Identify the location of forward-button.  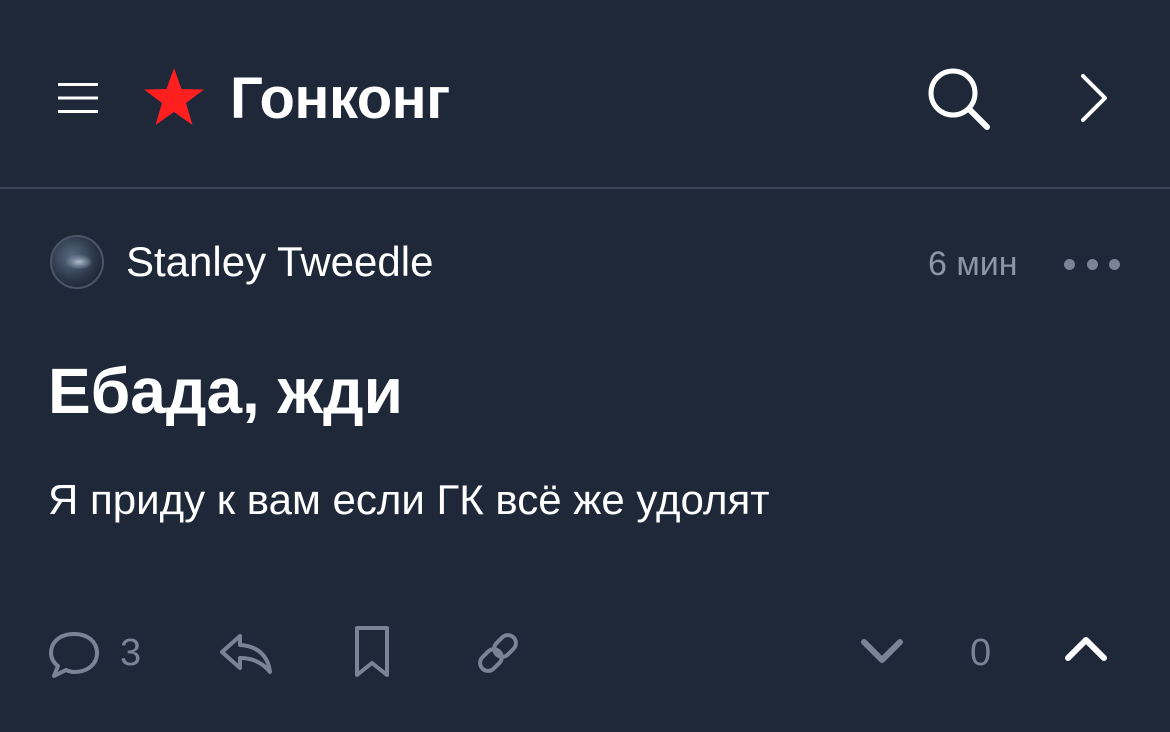
(1093, 98).